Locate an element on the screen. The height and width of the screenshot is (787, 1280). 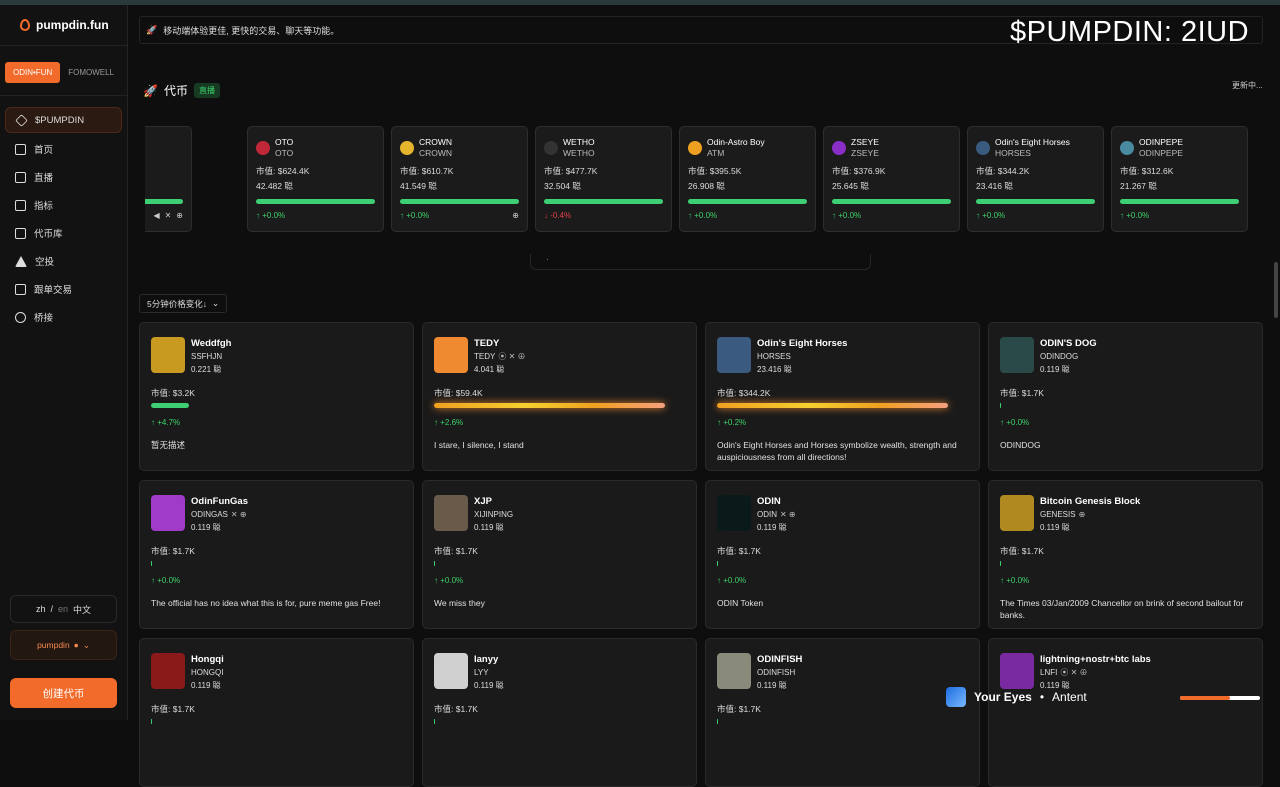
lang-en: en is located at coordinates (63, 609).